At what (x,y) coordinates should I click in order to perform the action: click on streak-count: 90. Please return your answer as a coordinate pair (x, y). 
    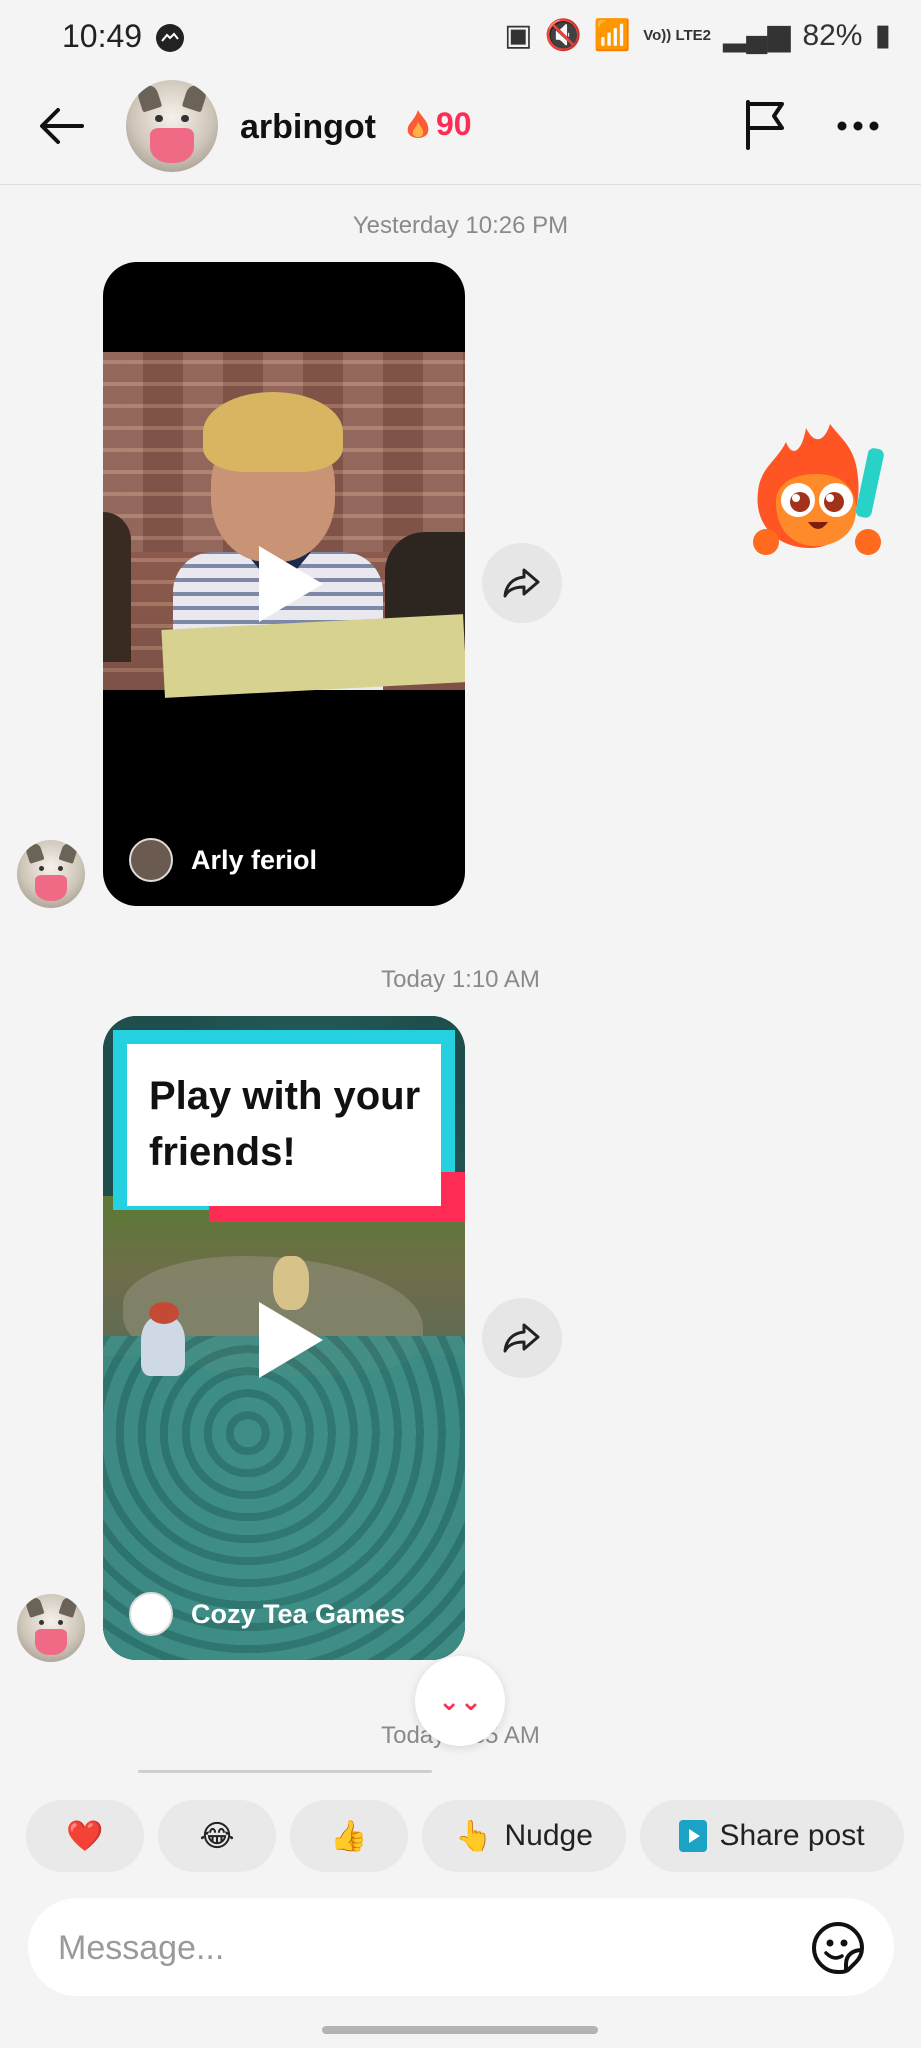
    Looking at the image, I should click on (454, 124).